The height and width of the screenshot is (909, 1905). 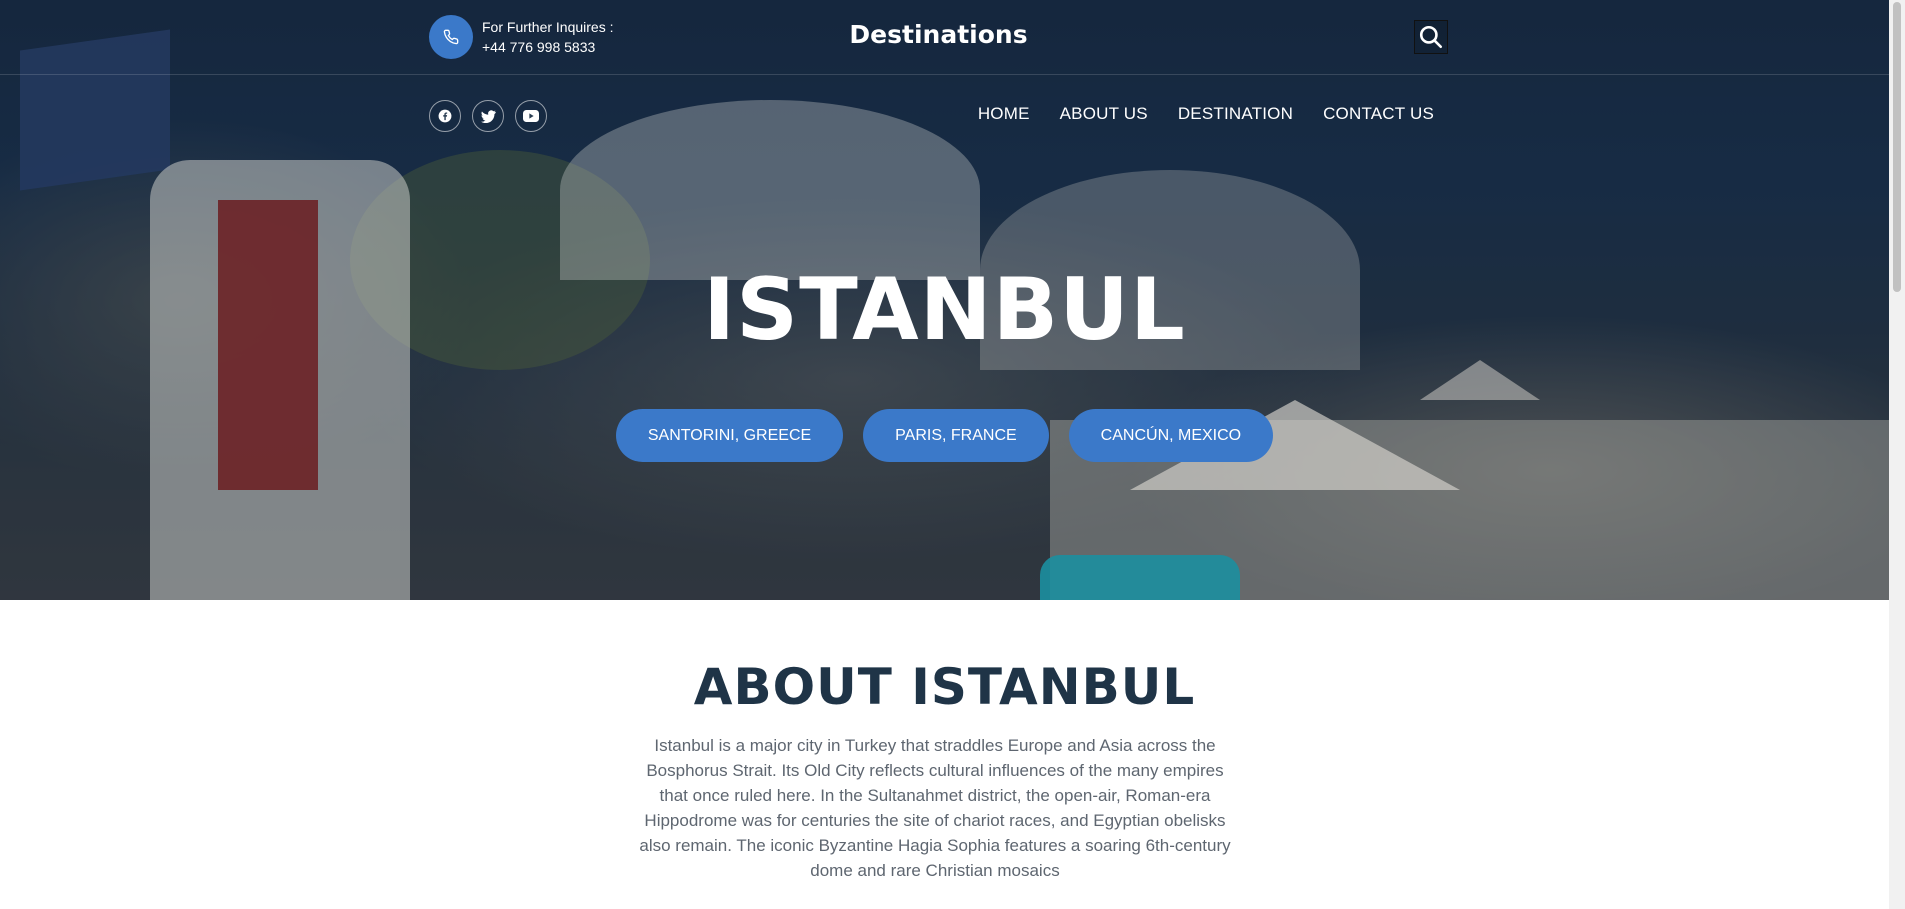 What do you see at coordinates (1897, 454) in the screenshot?
I see `page-scrollbar` at bounding box center [1897, 454].